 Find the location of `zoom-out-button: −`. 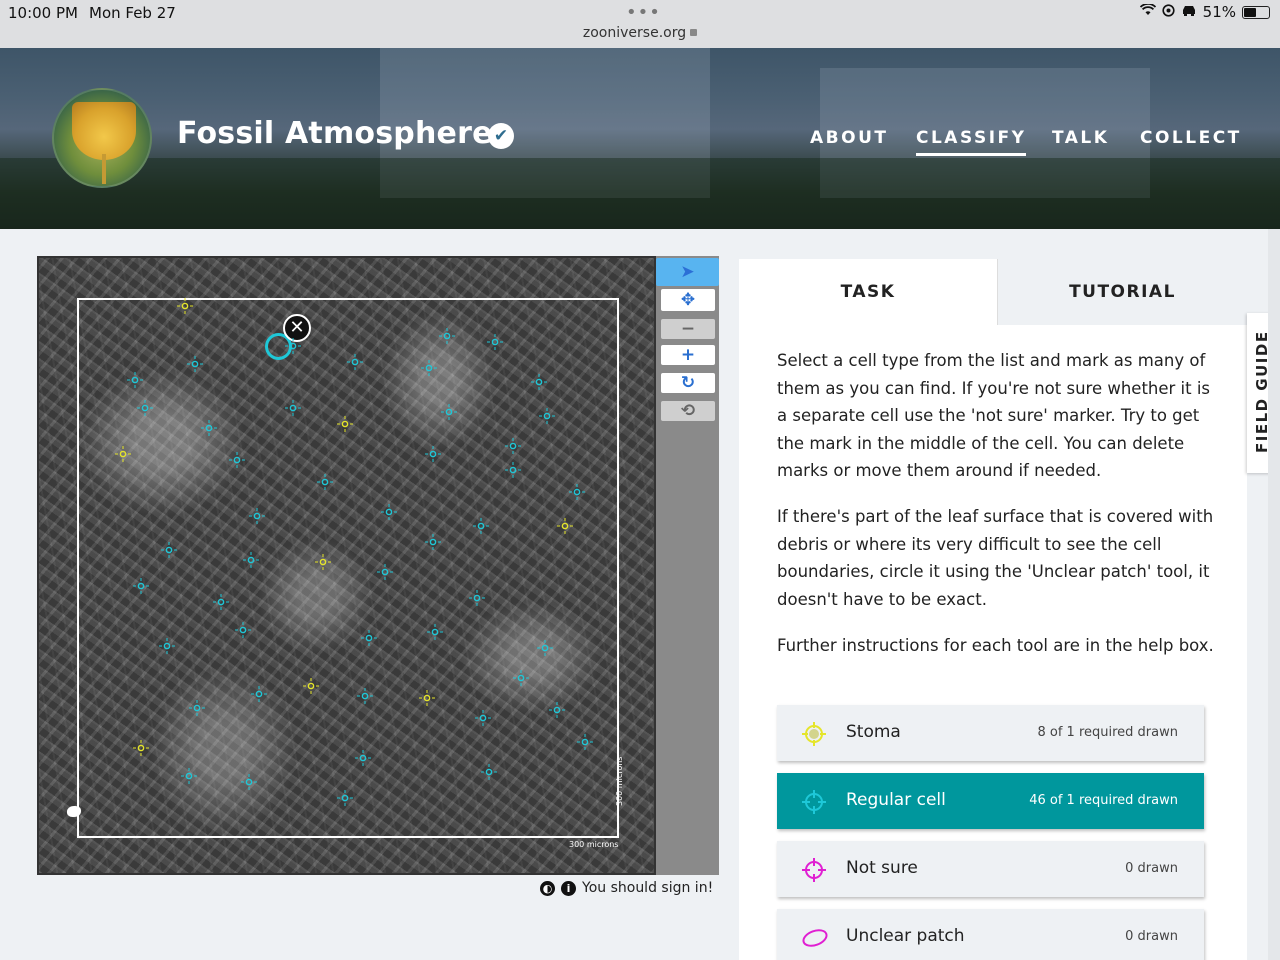

zoom-out-button: − is located at coordinates (688, 329).